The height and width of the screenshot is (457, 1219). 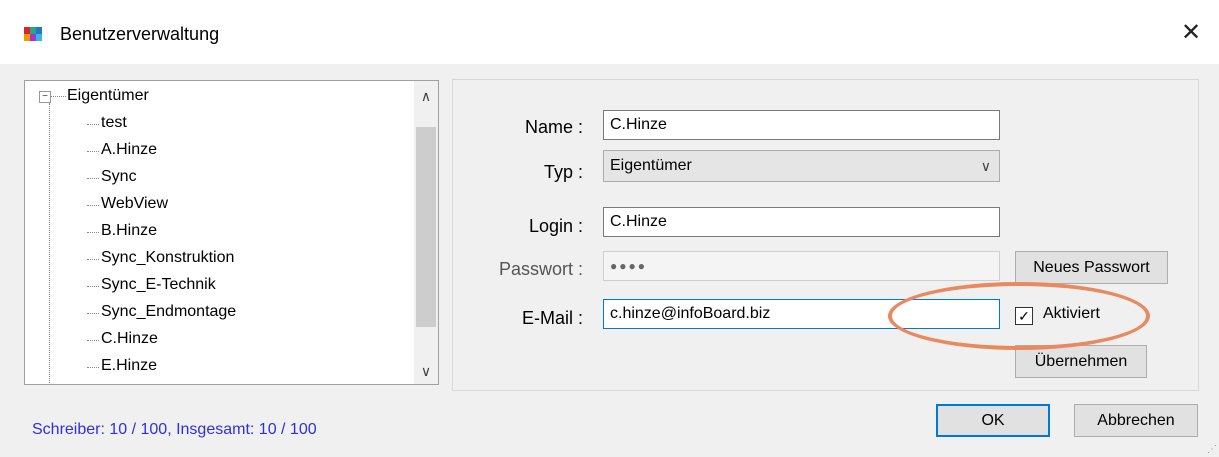 I want to click on scroll-up-icon: ∧, so click(x=426, y=96).